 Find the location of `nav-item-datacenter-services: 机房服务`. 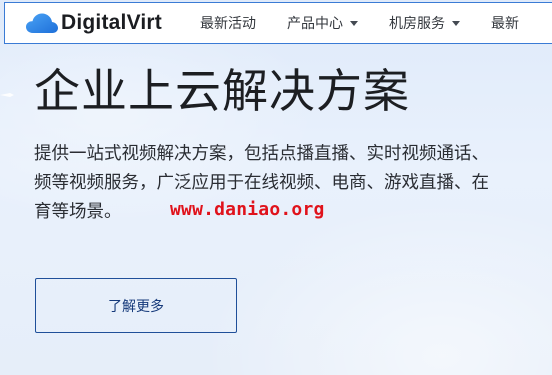

nav-item-datacenter-services: 机房服务 is located at coordinates (424, 23).